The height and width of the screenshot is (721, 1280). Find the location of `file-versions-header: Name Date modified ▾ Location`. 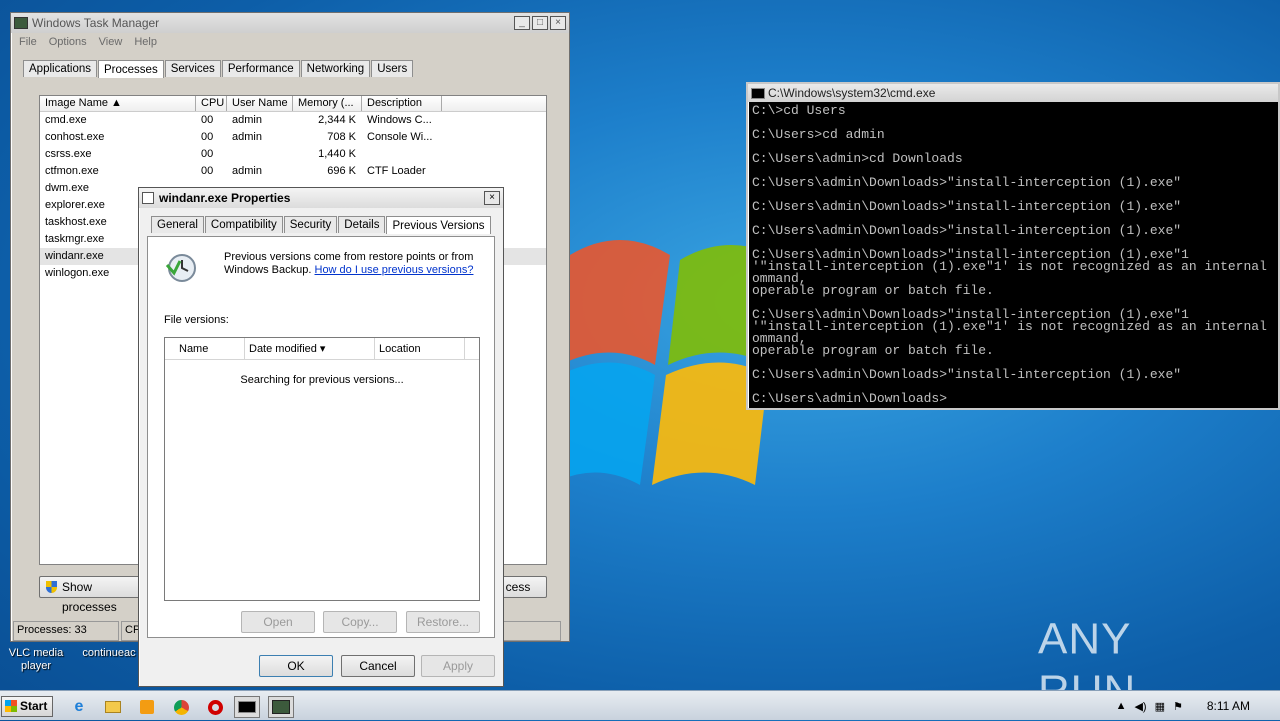

file-versions-header: Name Date modified ▾ Location is located at coordinates (322, 349).